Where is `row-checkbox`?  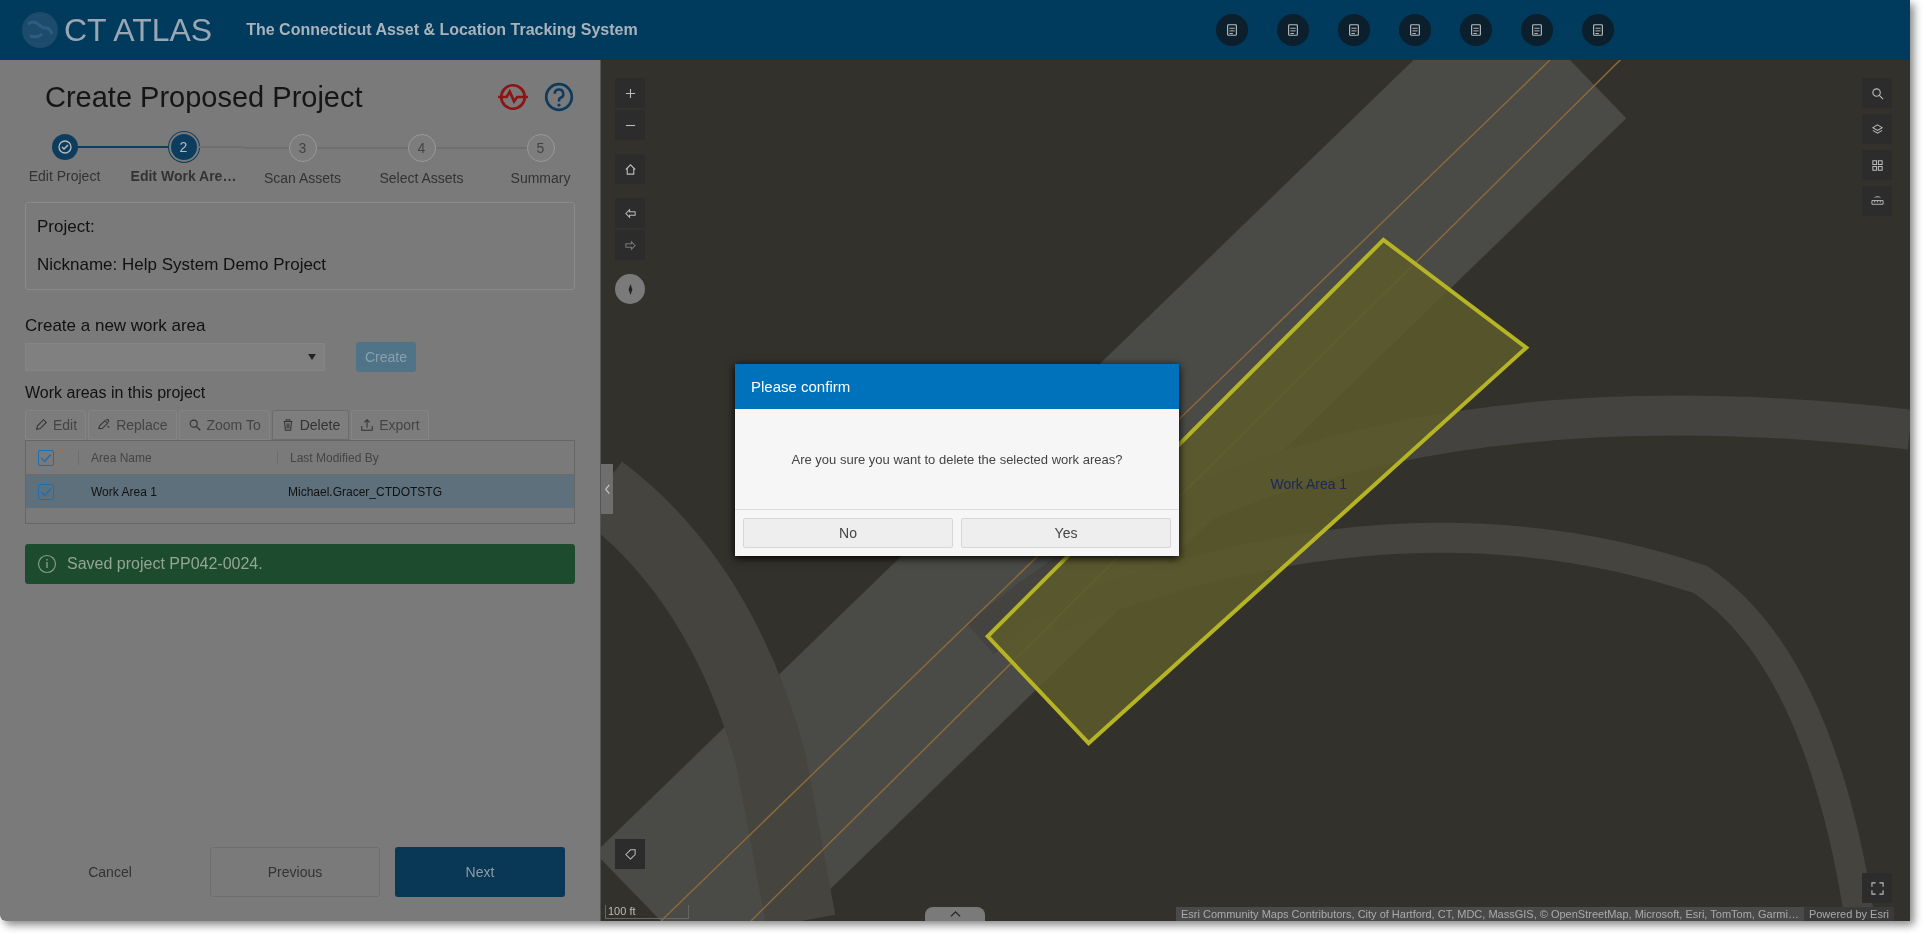 row-checkbox is located at coordinates (46, 491).